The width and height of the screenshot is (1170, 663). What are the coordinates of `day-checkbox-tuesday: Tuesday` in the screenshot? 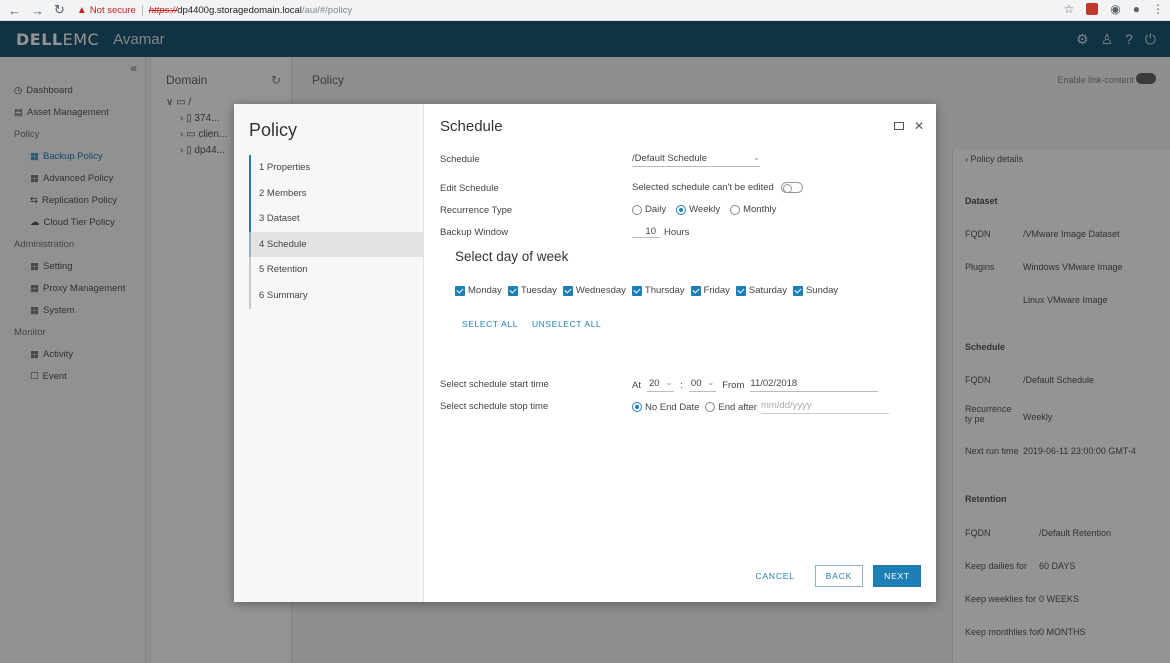 It's located at (532, 290).